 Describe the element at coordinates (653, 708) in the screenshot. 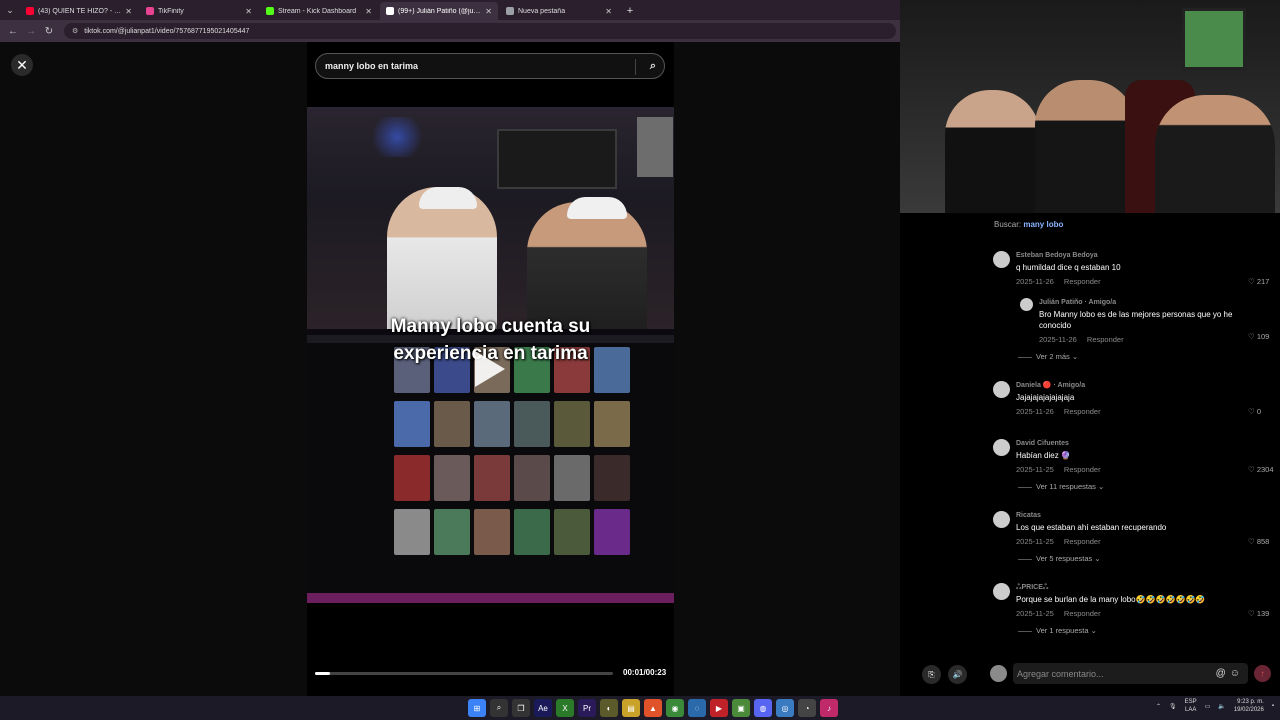

I see `brave-icon: ▲` at that location.